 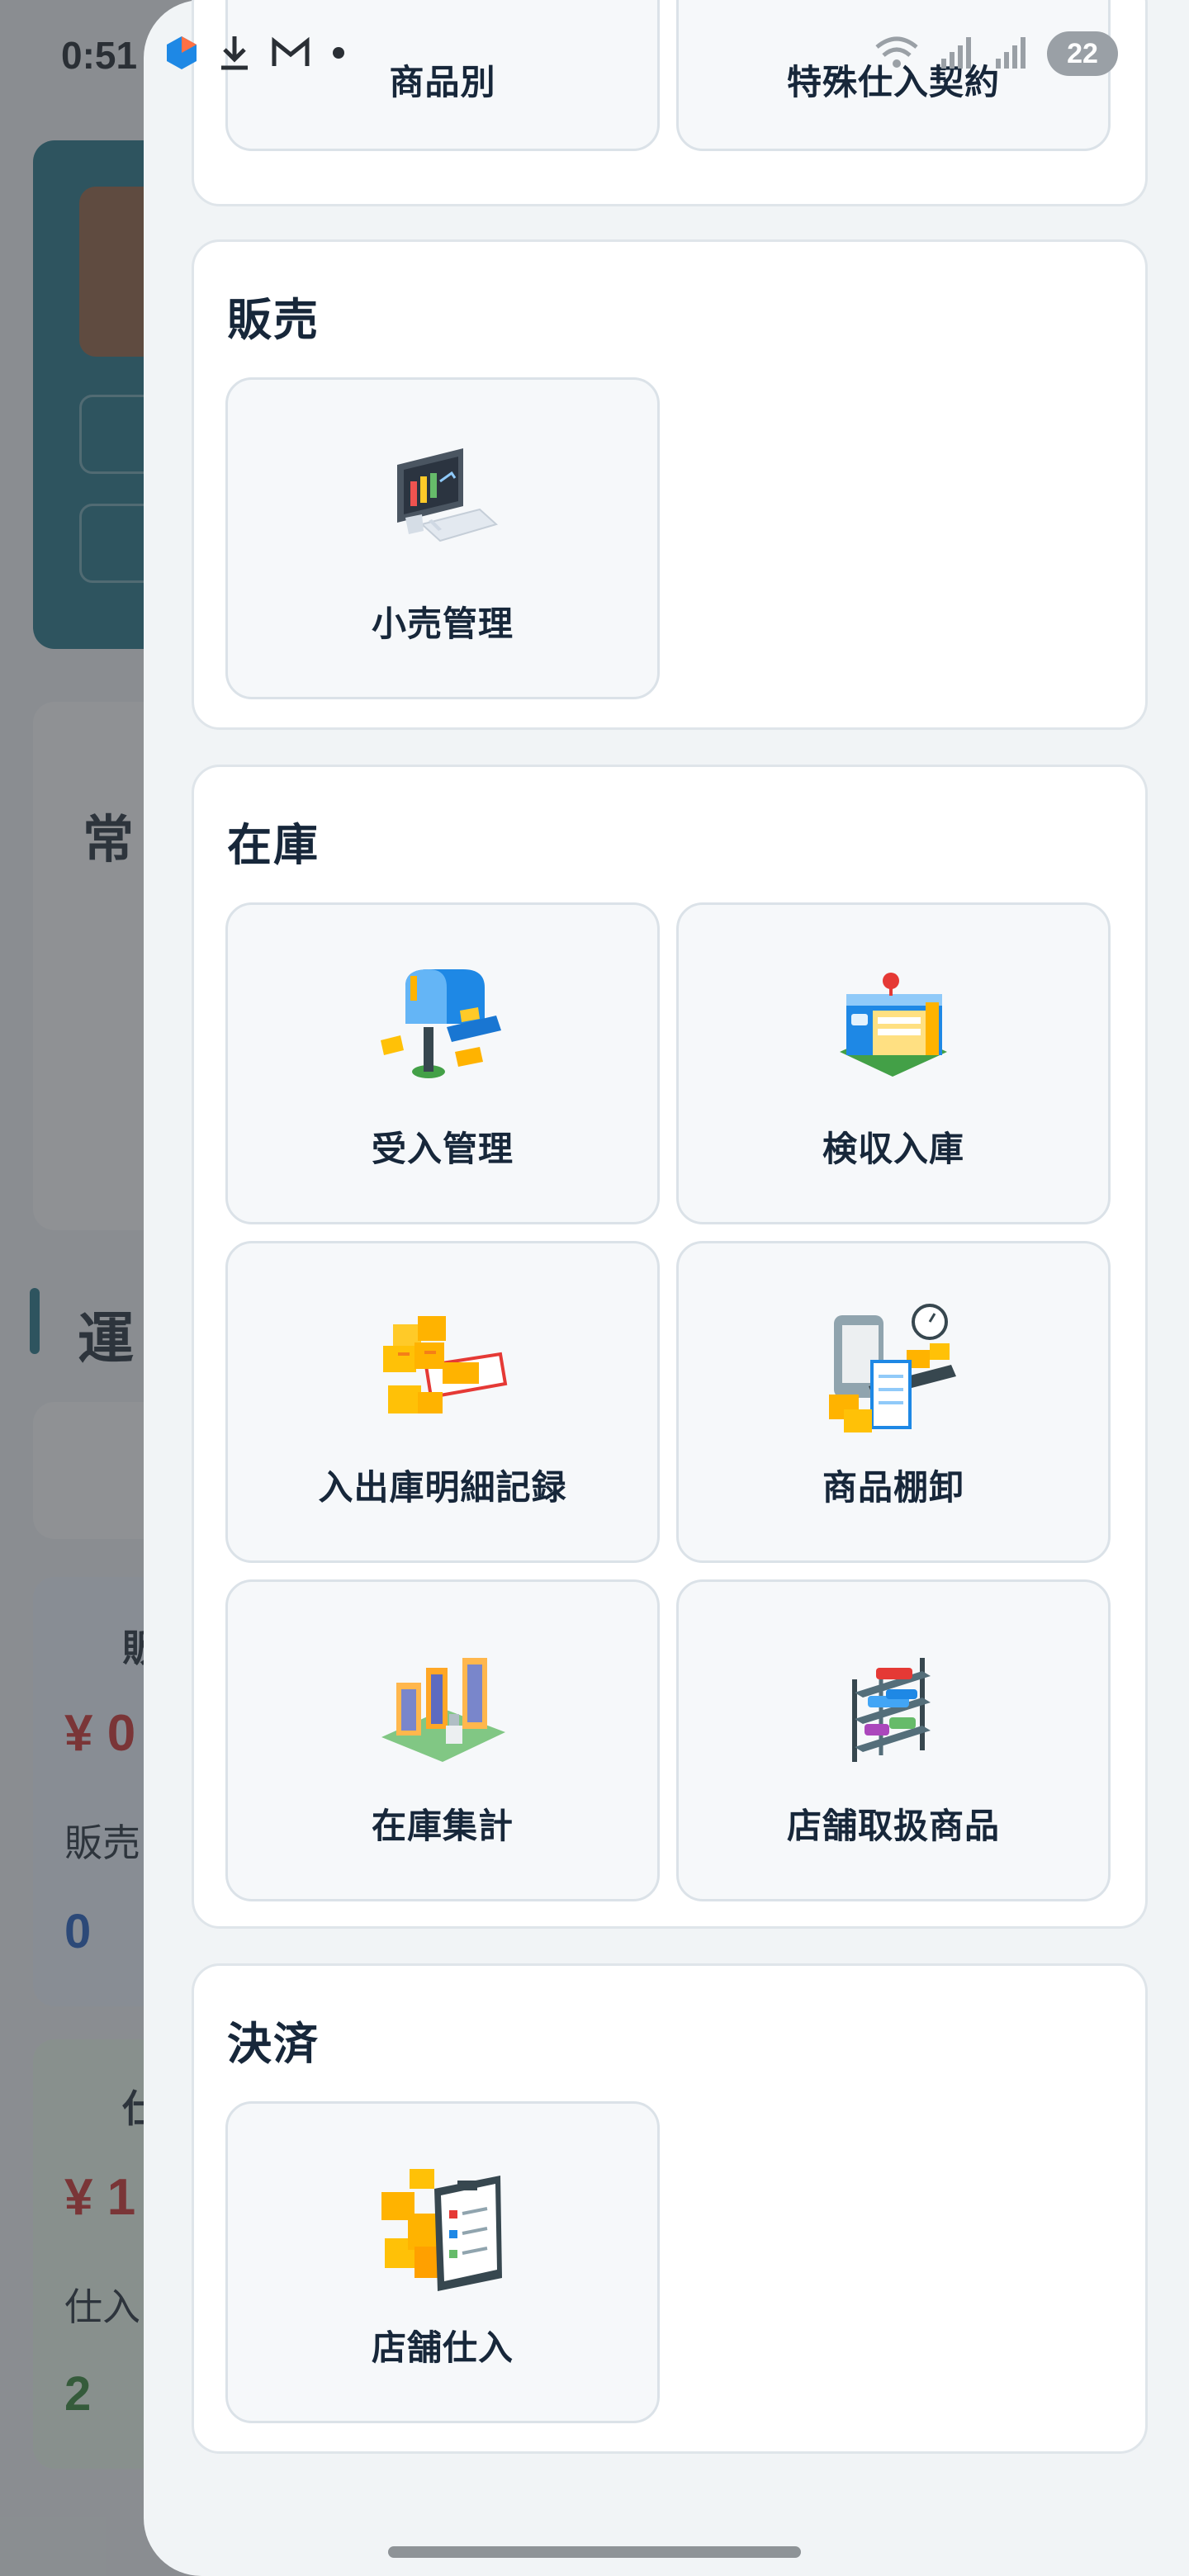 I want to click on section-title: 決済, so click(x=273, y=2044).